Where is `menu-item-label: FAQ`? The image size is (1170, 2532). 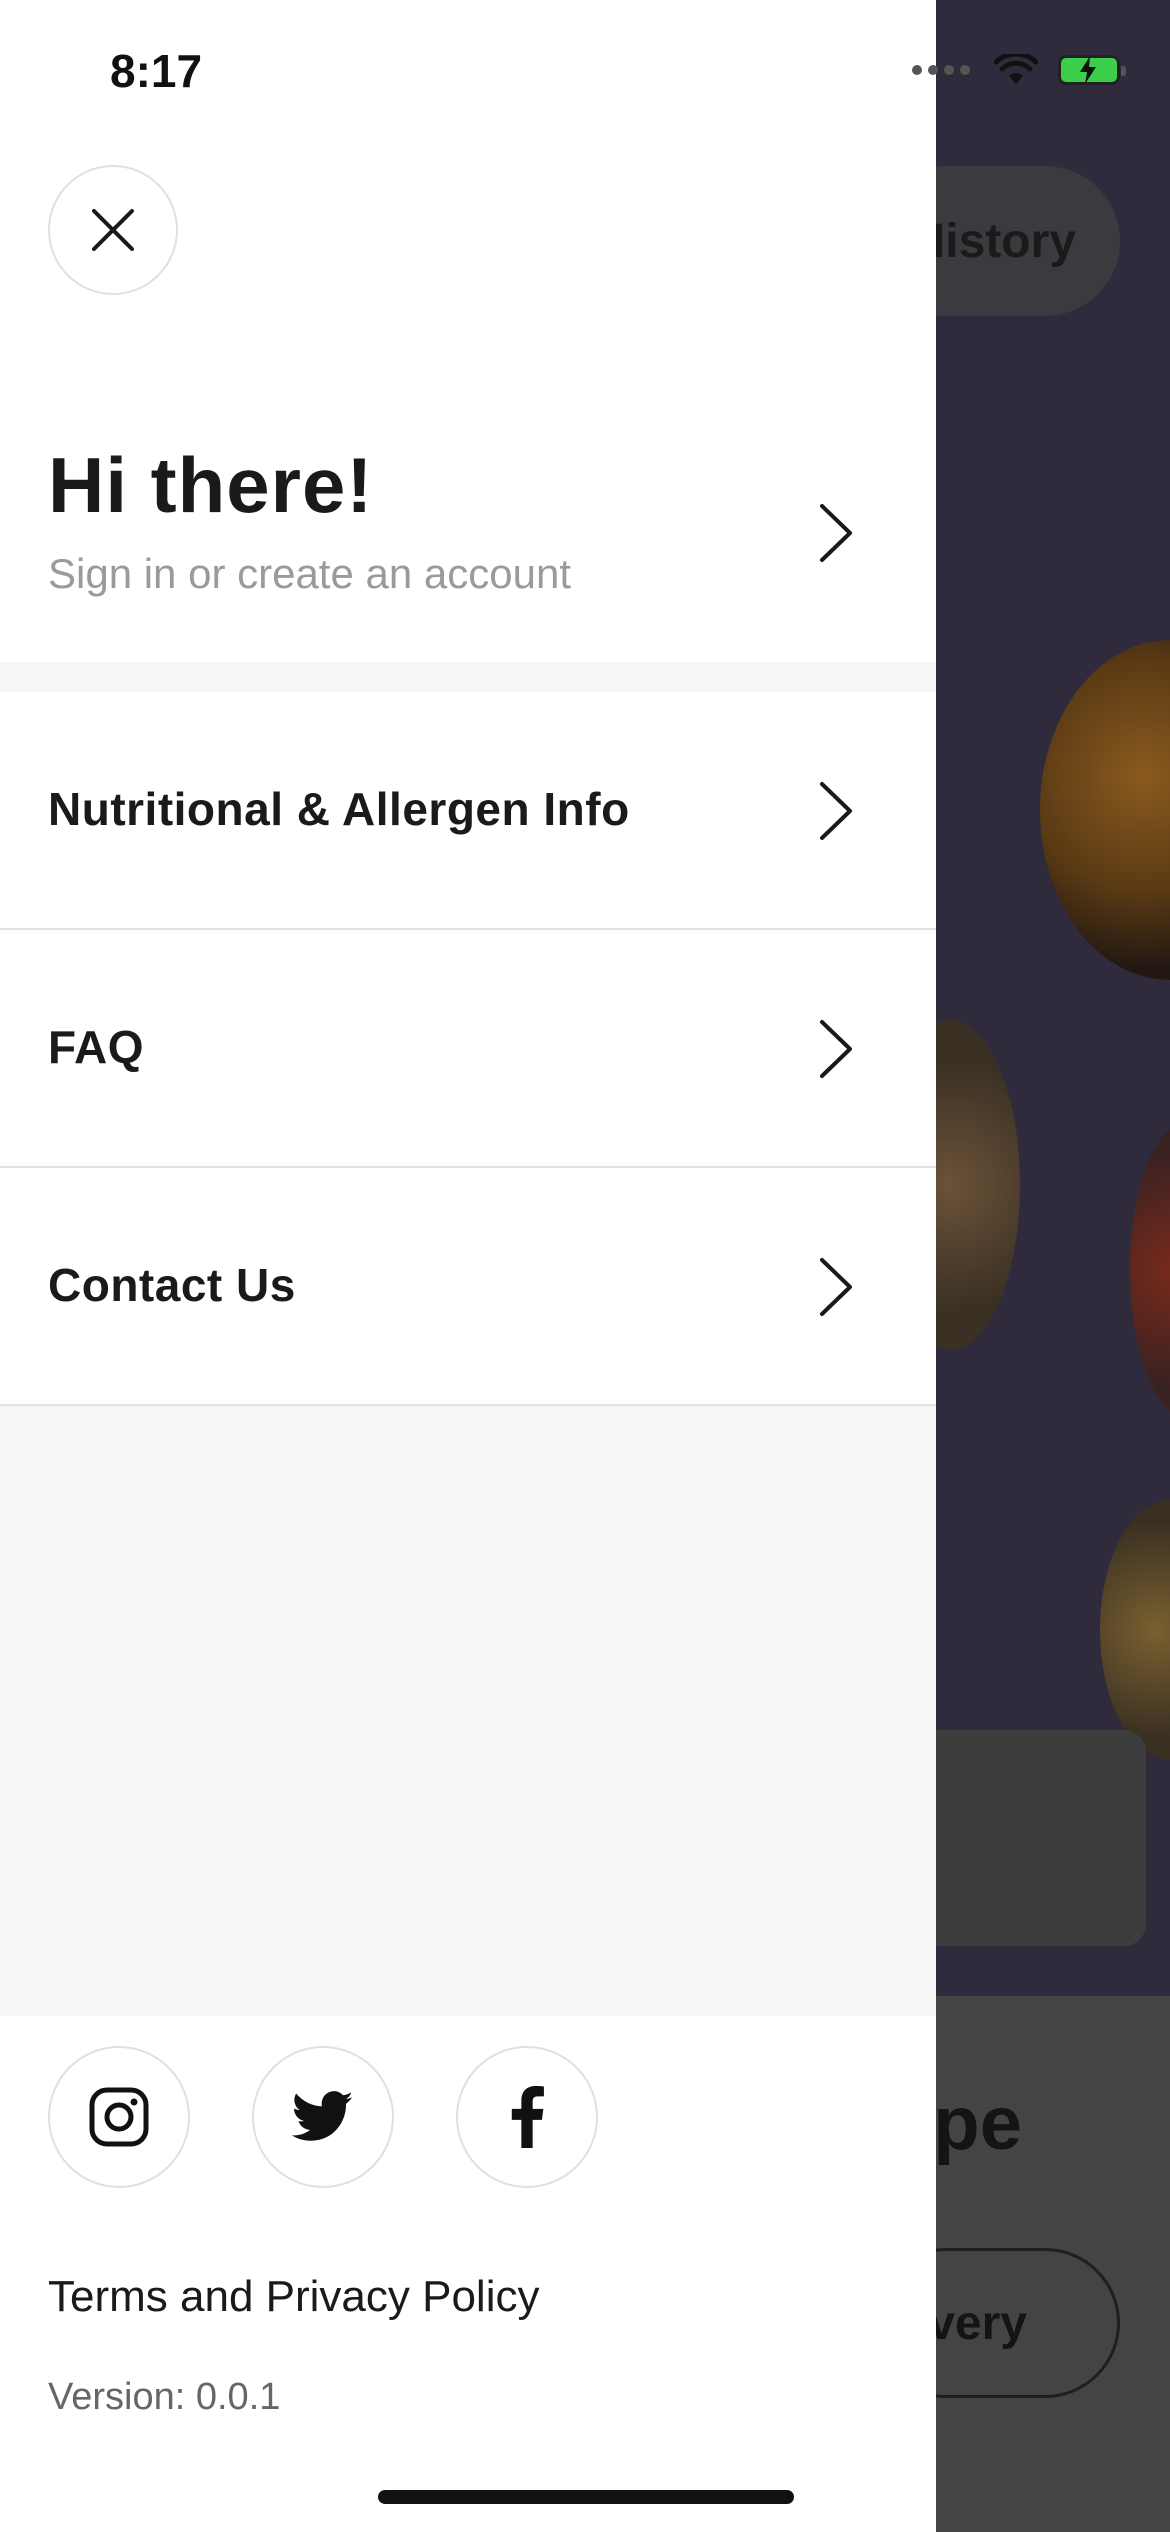
menu-item-label: FAQ is located at coordinates (96, 1047).